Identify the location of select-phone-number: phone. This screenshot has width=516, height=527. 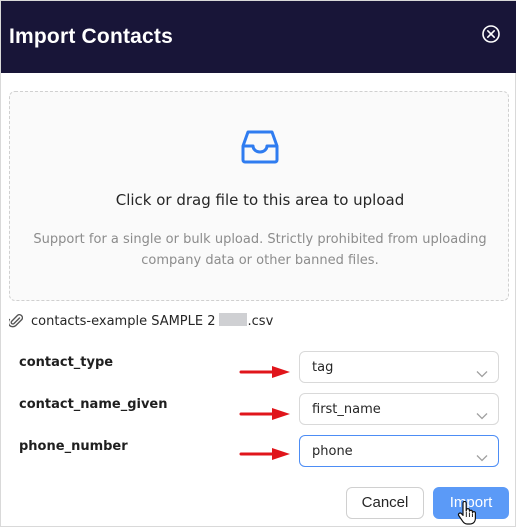
(399, 451).